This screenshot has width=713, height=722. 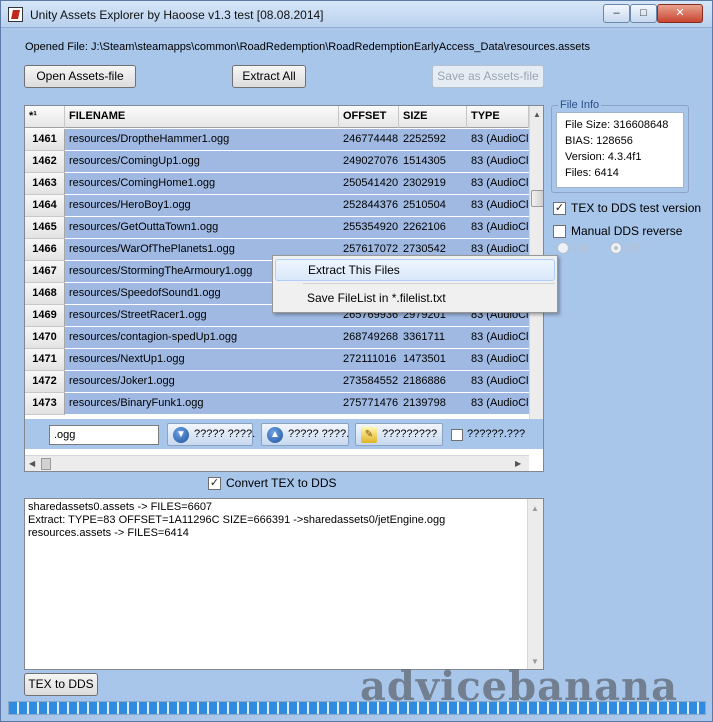 What do you see at coordinates (202, 404) in the screenshot?
I see `row-filename: resources/BinaryFunk1.ogg` at bounding box center [202, 404].